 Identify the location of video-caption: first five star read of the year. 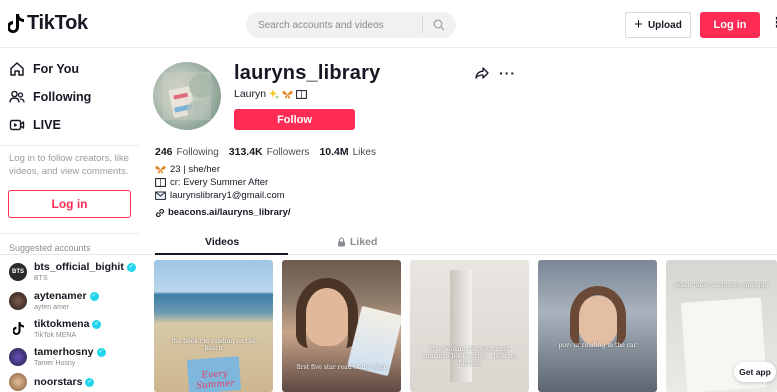
(341, 367).